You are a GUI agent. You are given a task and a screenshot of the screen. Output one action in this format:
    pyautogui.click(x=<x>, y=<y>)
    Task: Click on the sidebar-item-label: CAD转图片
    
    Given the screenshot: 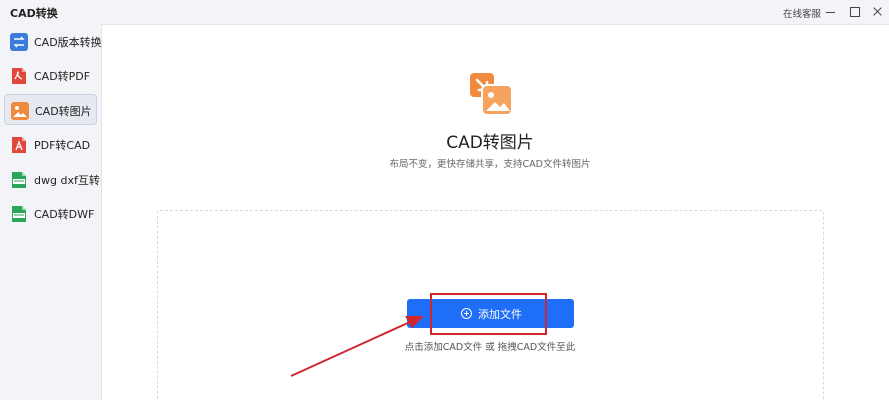 What is the action you would take?
    pyautogui.click(x=63, y=111)
    